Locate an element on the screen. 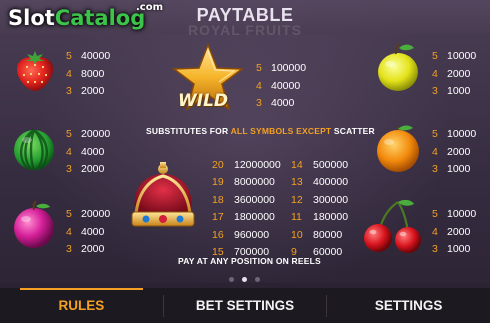  pay-row: 4 40000 is located at coordinates (281, 87).